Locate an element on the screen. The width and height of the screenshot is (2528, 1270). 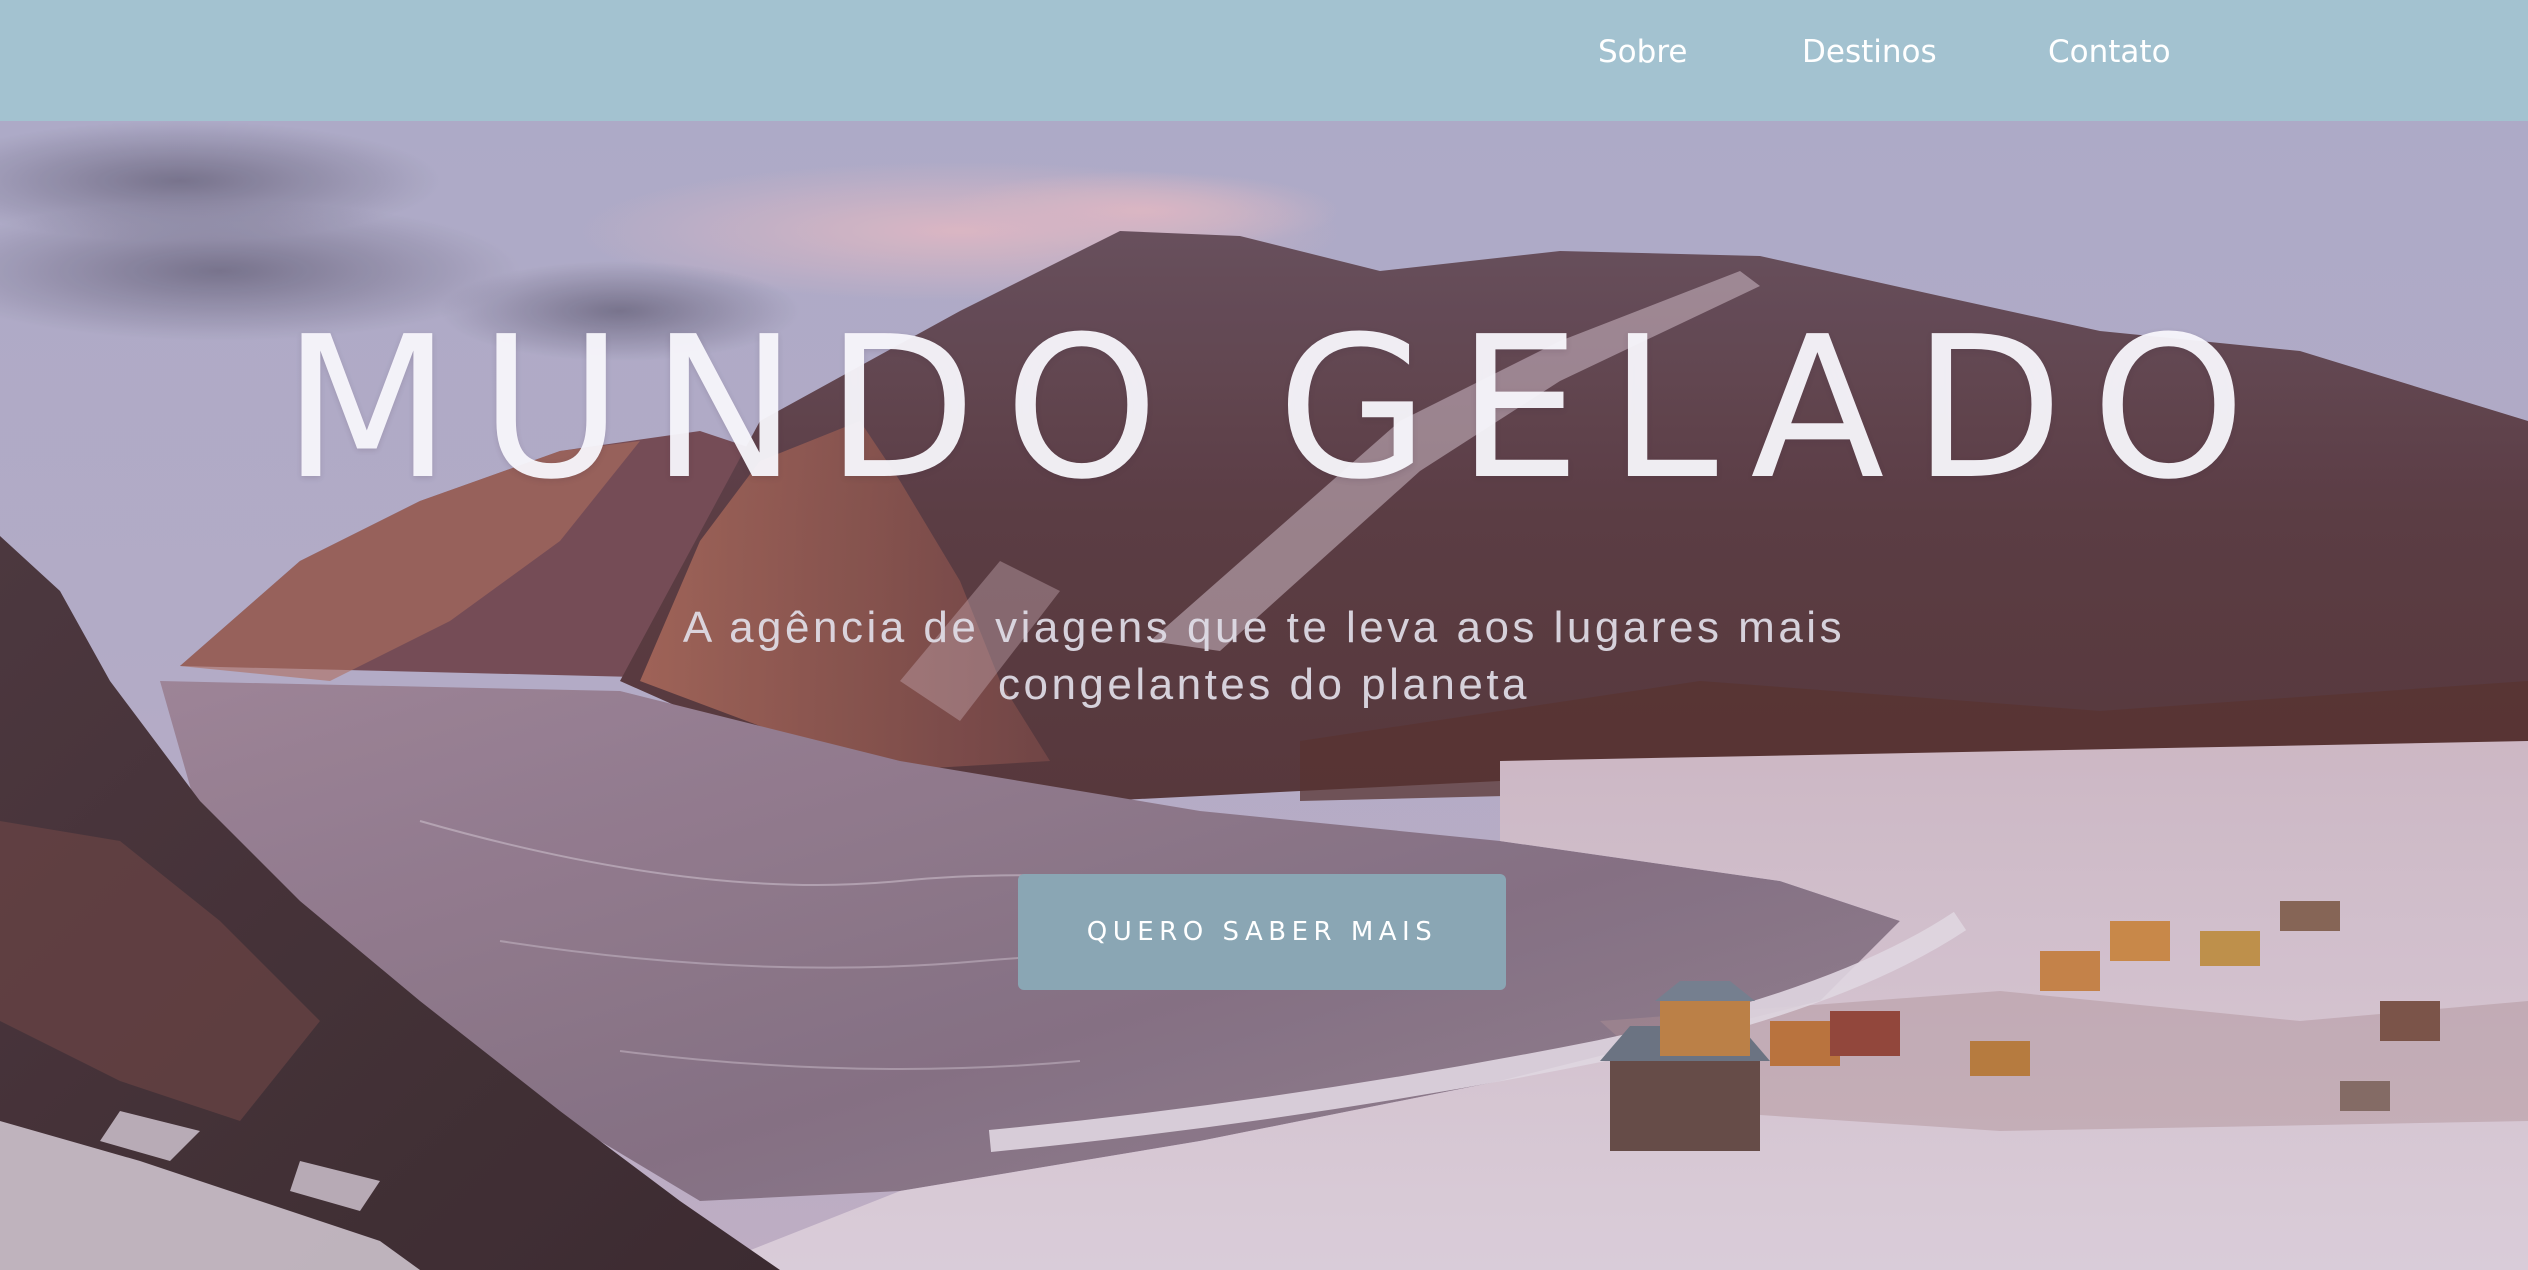
nav-link-destinos: Destinos is located at coordinates (1869, 52).